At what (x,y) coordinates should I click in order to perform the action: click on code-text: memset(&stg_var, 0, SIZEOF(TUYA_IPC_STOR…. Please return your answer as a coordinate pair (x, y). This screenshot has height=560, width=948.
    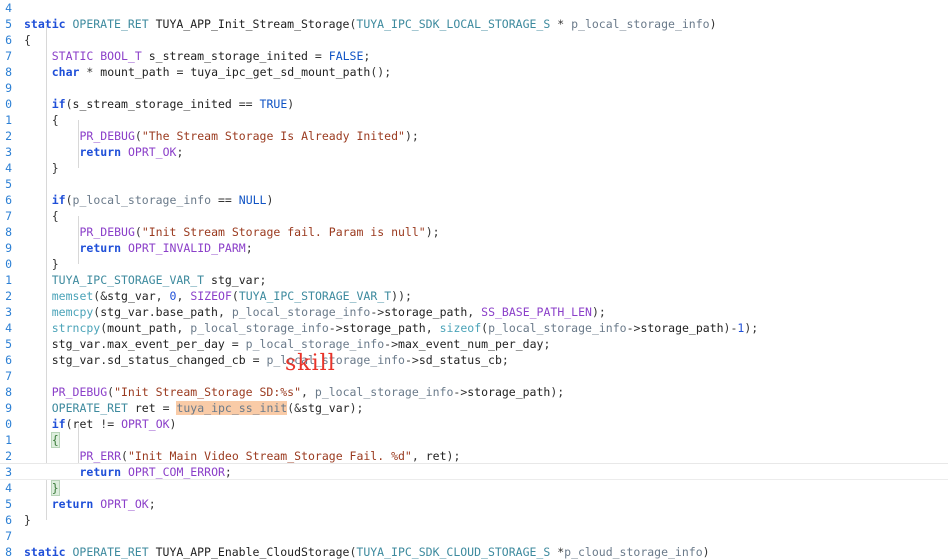
    Looking at the image, I should click on (231, 296).